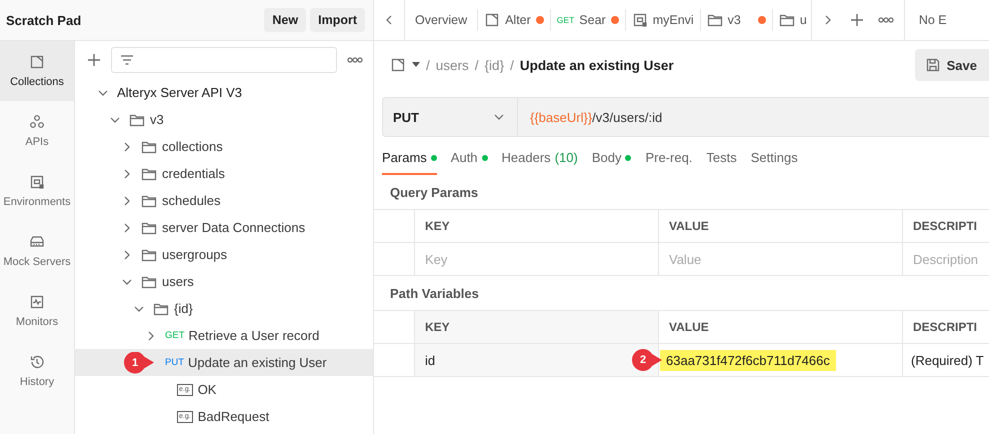  What do you see at coordinates (37, 131) in the screenshot?
I see `sidebar-item: APIs` at bounding box center [37, 131].